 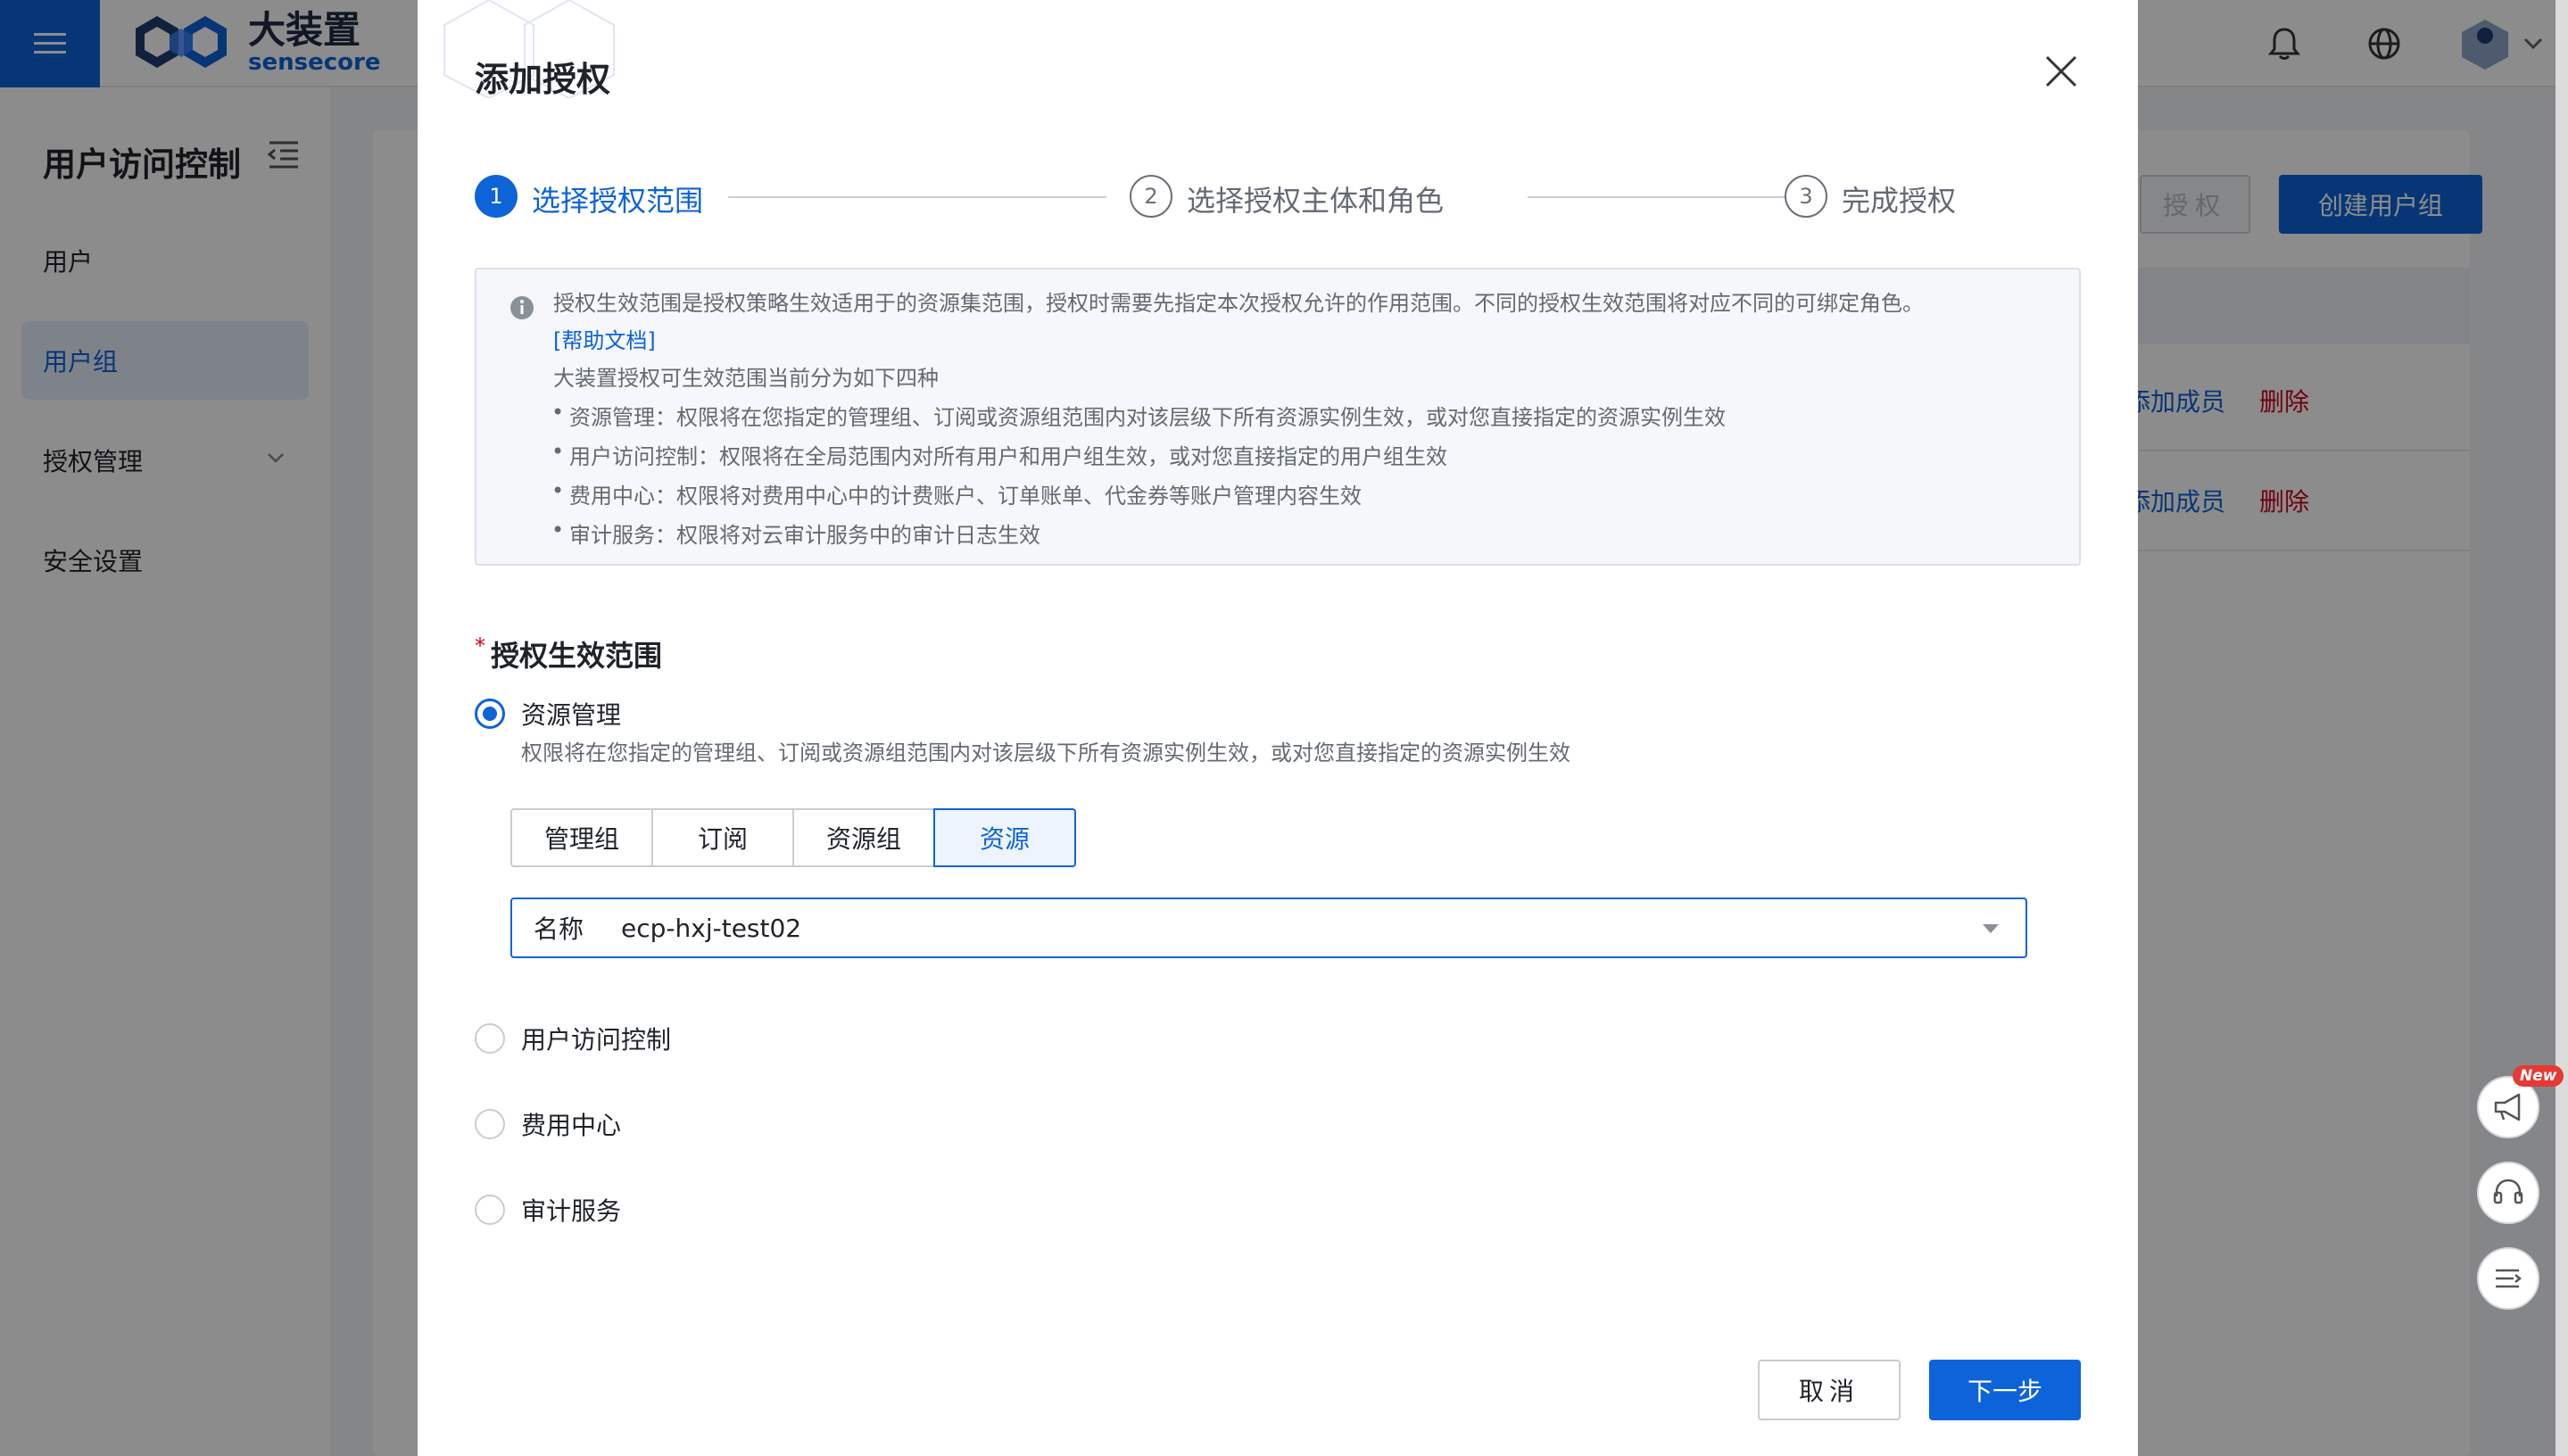 I want to click on step-indicator: 1 选择授权范围 2 选择授权主体和角色 3 完成授权, so click(x=1278, y=198).